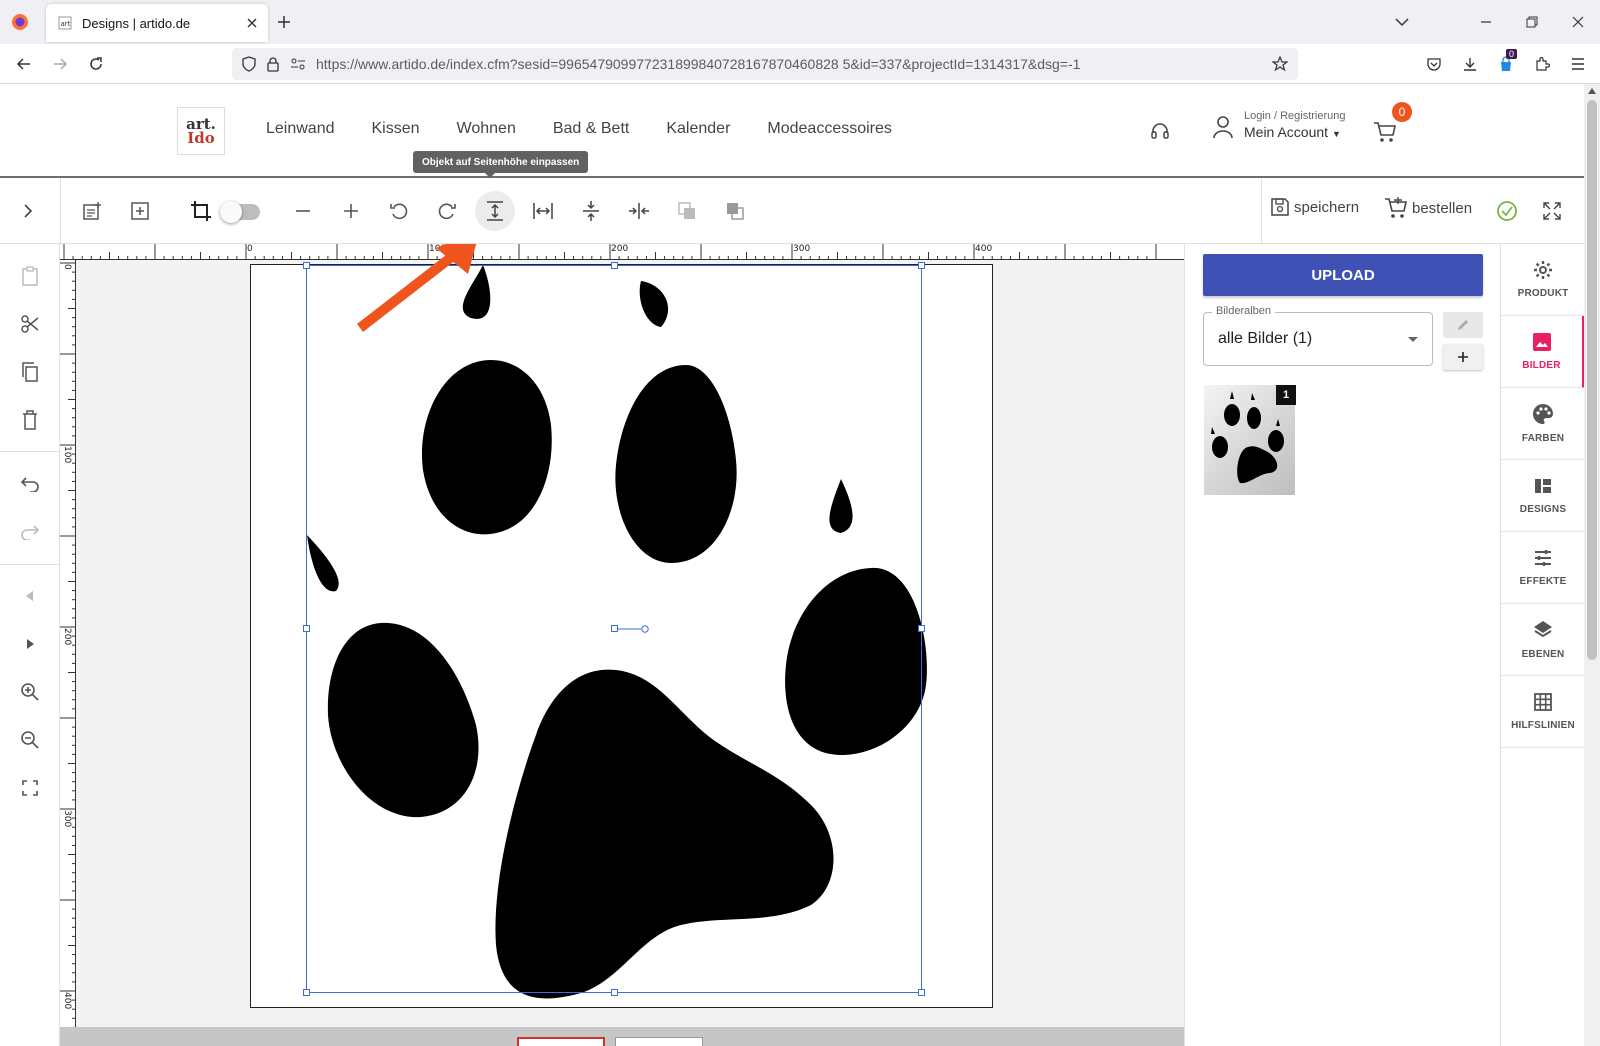 The height and width of the screenshot is (1046, 1600). I want to click on minimize-window-button, so click(1486, 22).